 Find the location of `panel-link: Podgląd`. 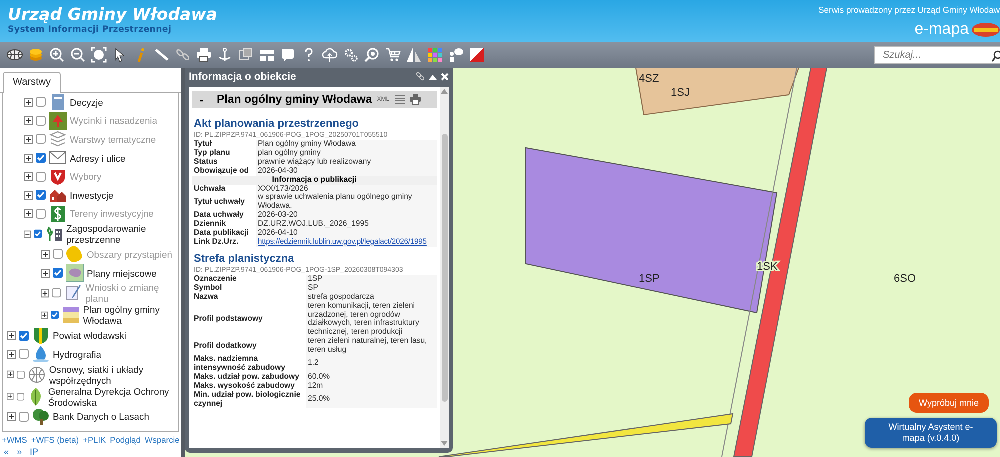

panel-link: Podgląd is located at coordinates (125, 440).